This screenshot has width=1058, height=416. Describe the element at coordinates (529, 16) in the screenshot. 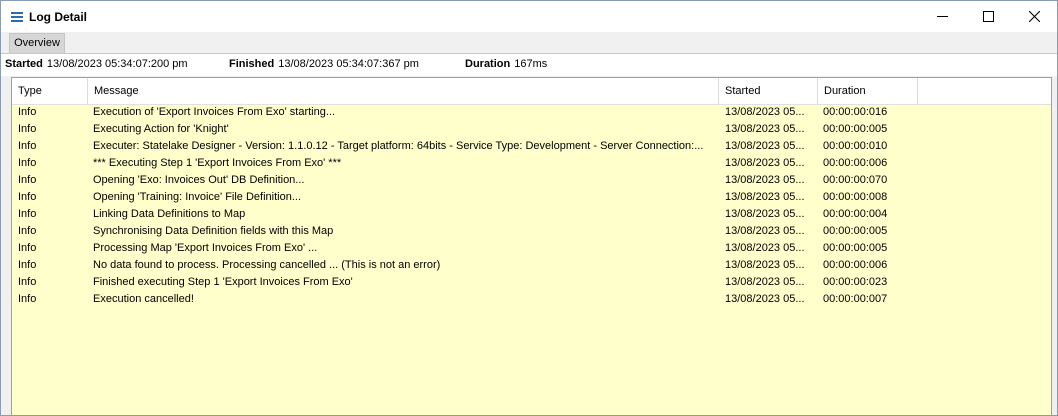

I see `title-bar: Log Detail` at that location.